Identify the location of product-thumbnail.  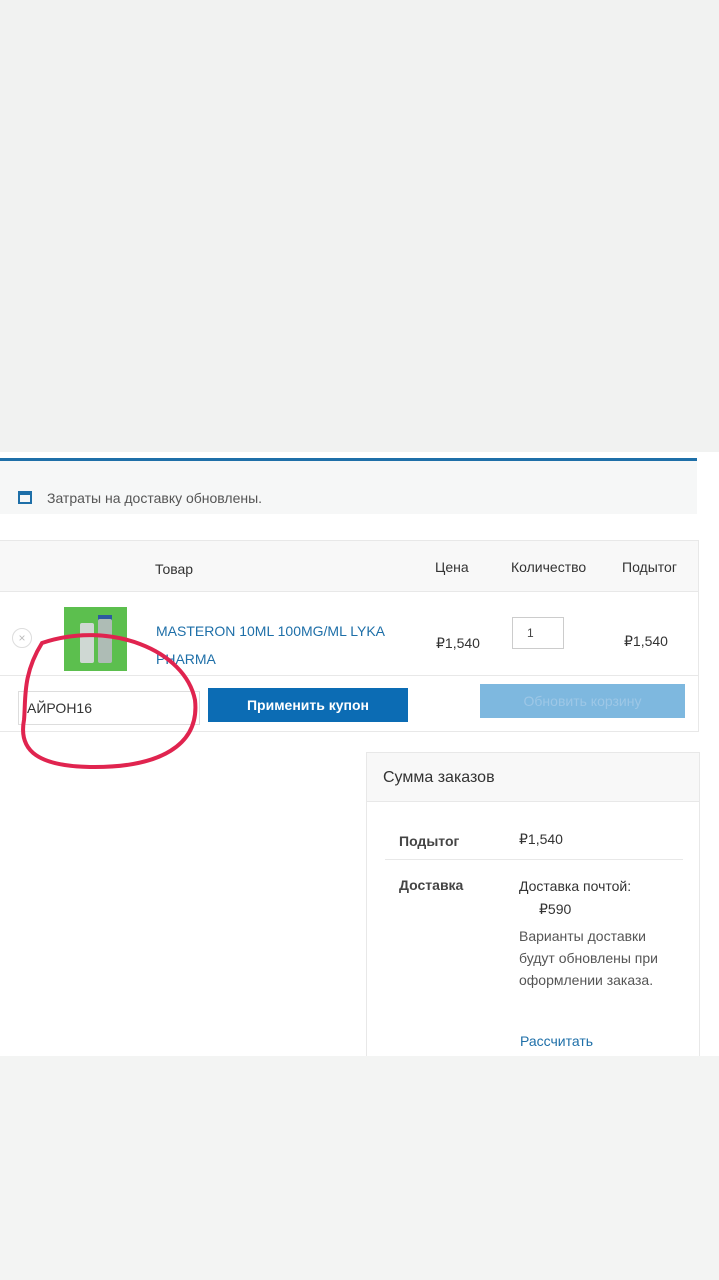
(95, 639).